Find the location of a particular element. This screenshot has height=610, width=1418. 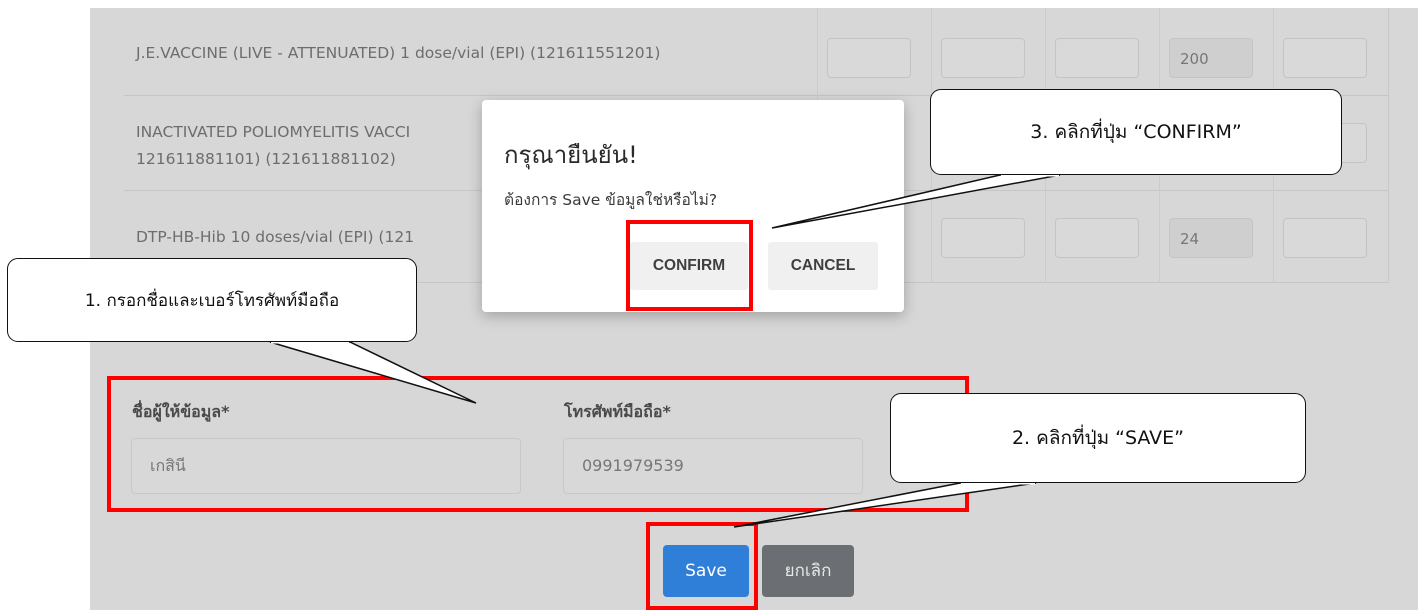

step3-callout: 3. คลิกที่ปุ่ม “CONFIRM” is located at coordinates (1136, 132).